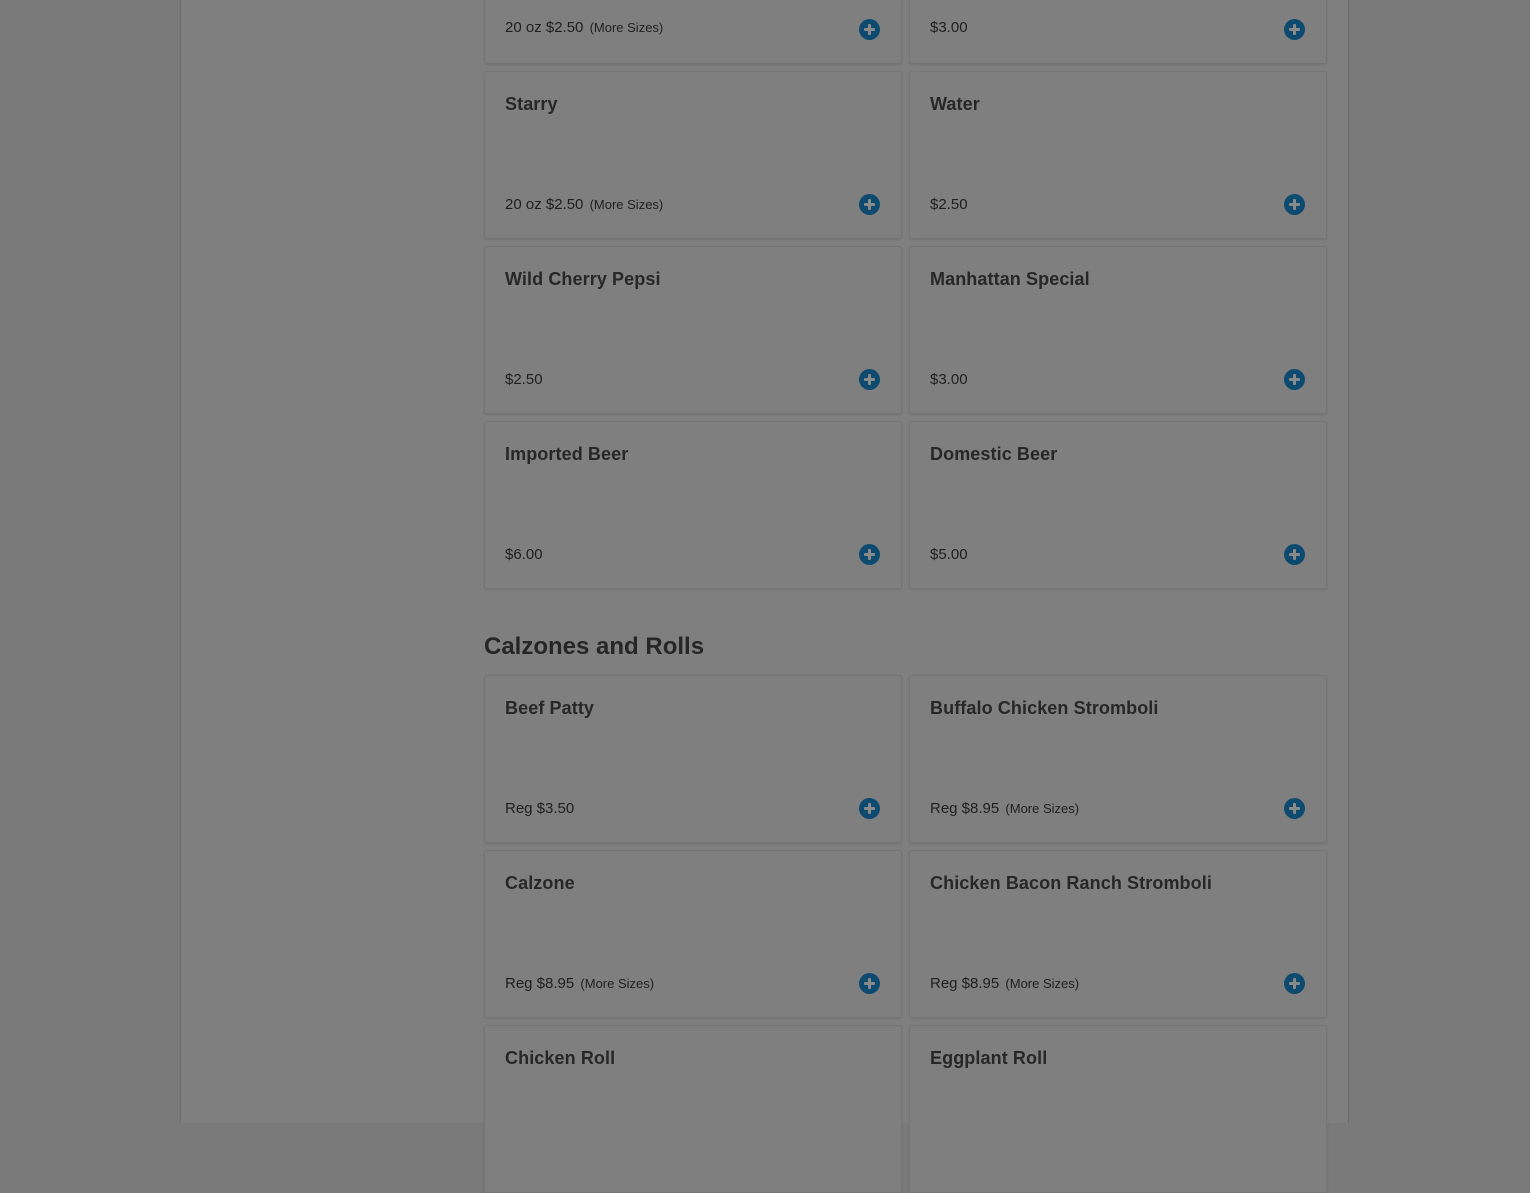 This screenshot has height=1193, width=1530. Describe the element at coordinates (540, 883) in the screenshot. I see `item-name: Calzone` at that location.